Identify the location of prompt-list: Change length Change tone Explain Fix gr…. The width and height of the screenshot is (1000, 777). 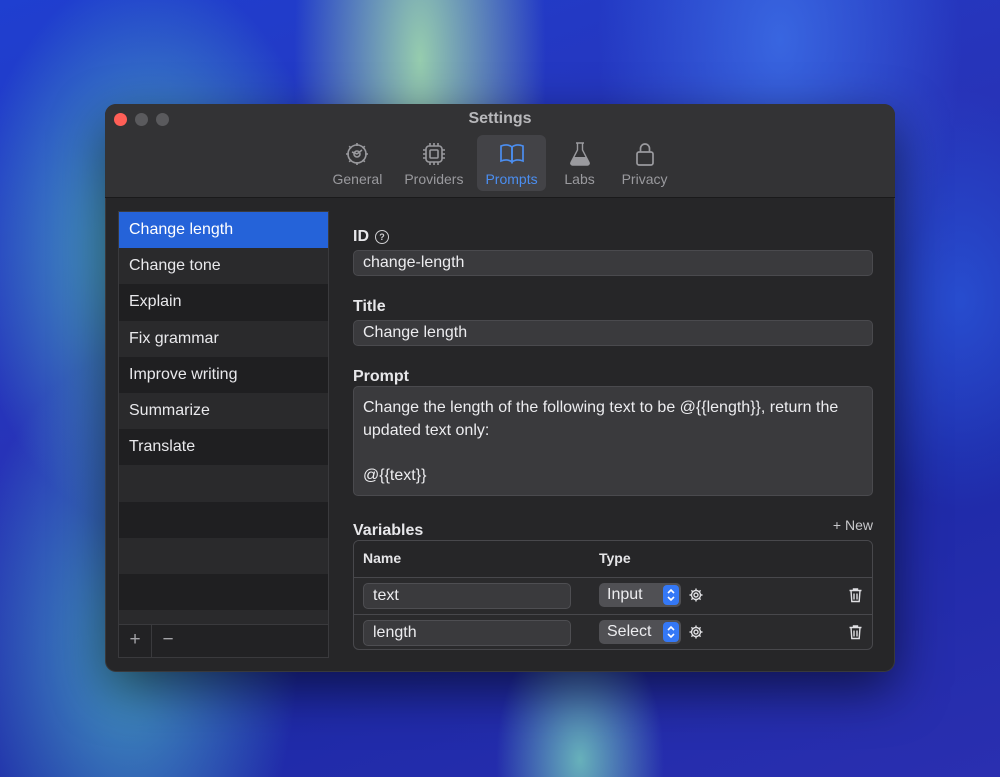
(223, 434).